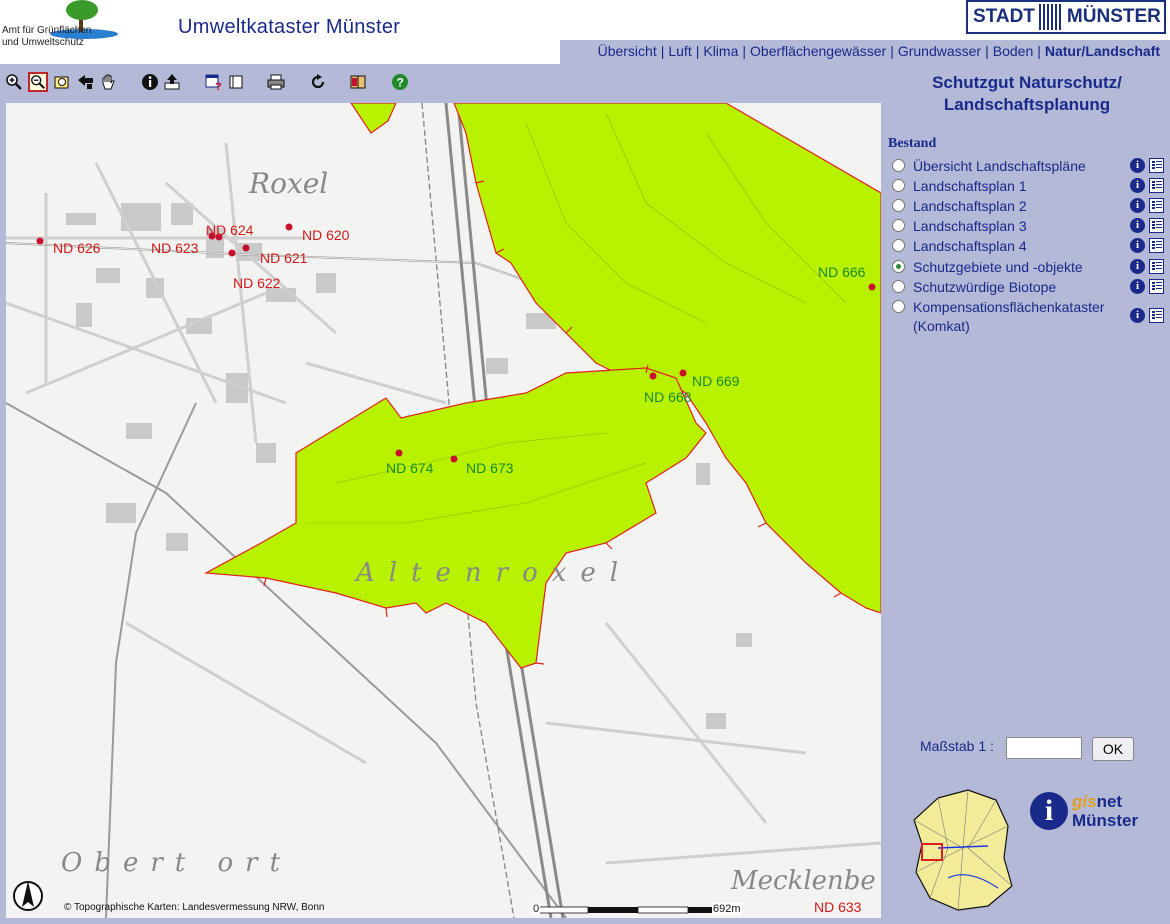  I want to click on app-title: Umweltkataster Münster, so click(289, 27).